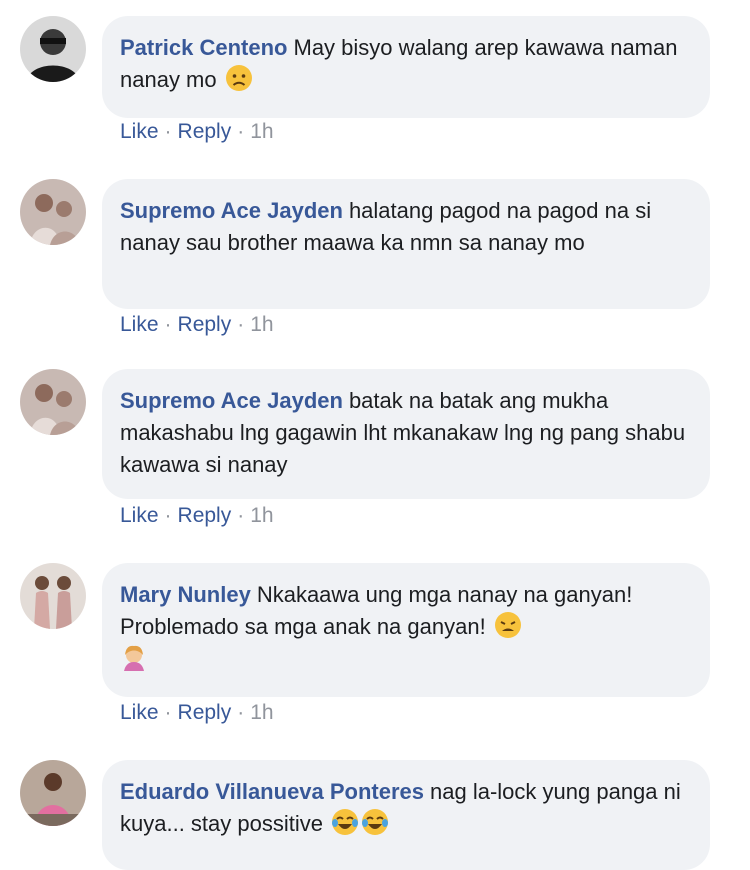 This screenshot has width=750, height=870. I want to click on avatar-patrick-centeno, so click(53, 49).